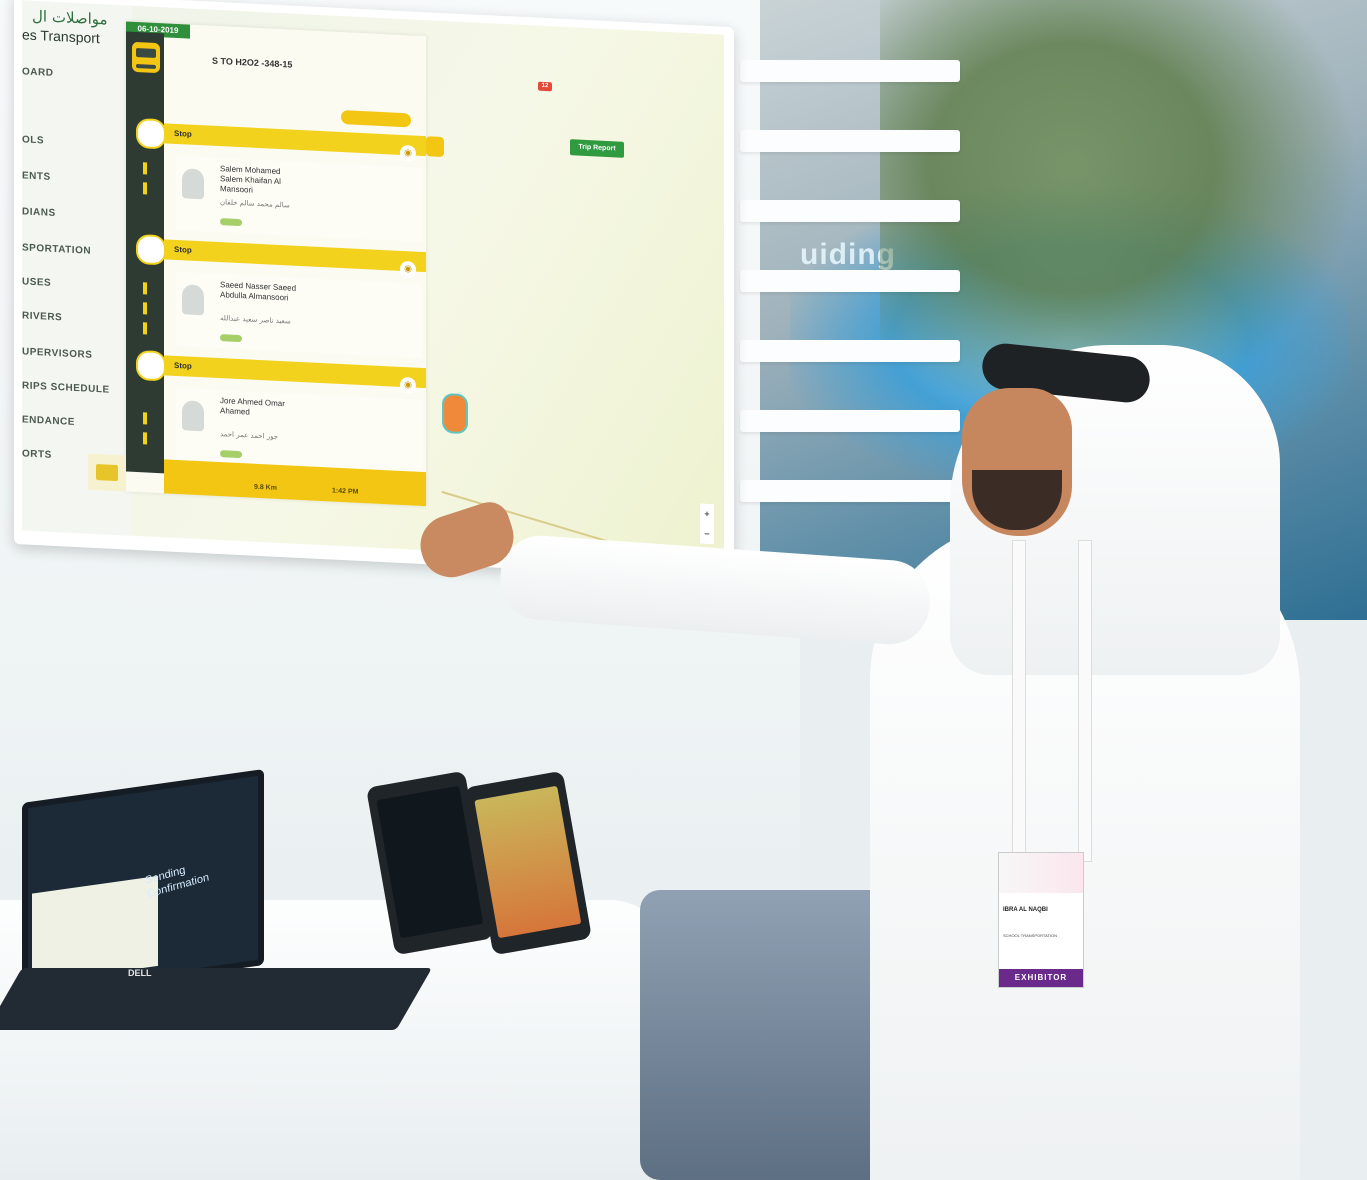  Describe the element at coordinates (66, 387) in the screenshot. I see `nav-item-trips-schedule: RIPS SCHEDULE` at that location.